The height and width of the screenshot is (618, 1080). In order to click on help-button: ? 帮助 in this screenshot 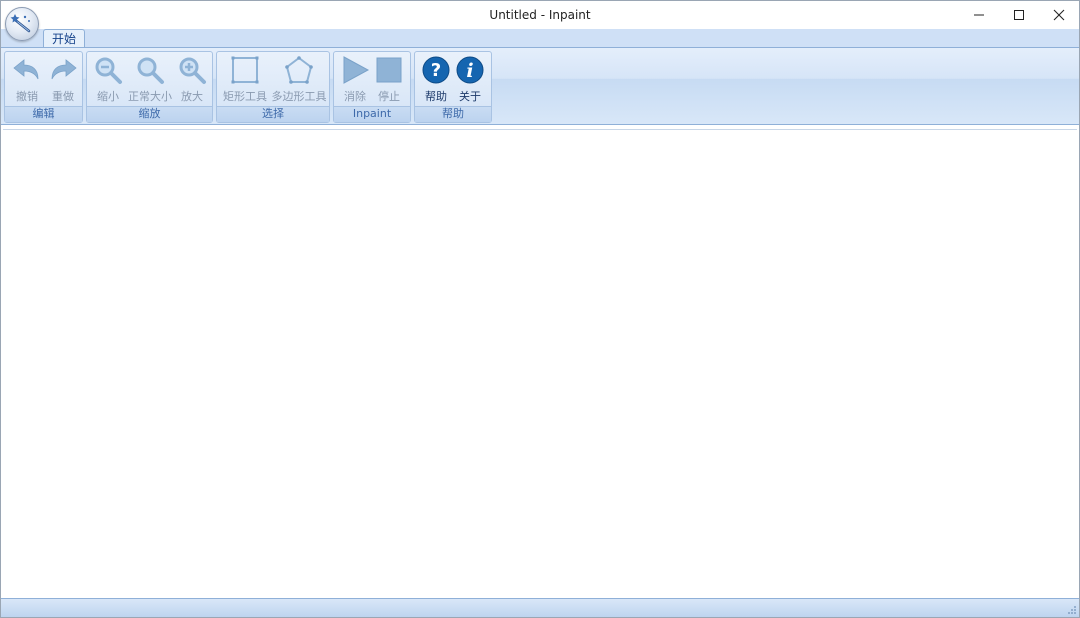, I will do `click(436, 79)`.